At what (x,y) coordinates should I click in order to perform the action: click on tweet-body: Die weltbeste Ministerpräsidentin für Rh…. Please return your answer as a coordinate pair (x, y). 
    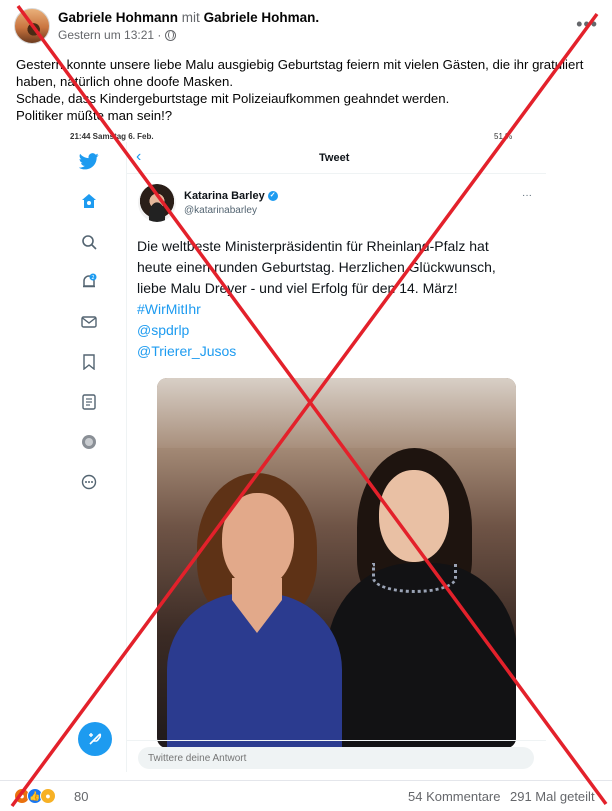
    Looking at the image, I should click on (337, 299).